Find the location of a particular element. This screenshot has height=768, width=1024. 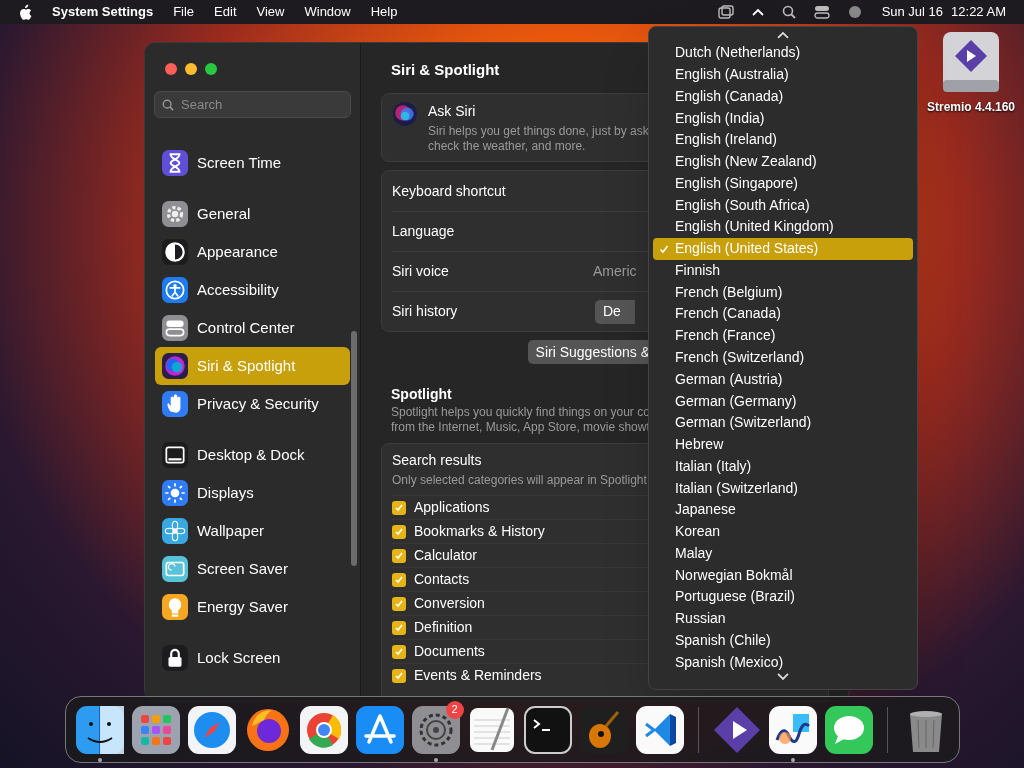

language-option: German (Austria) is located at coordinates (783, 379).